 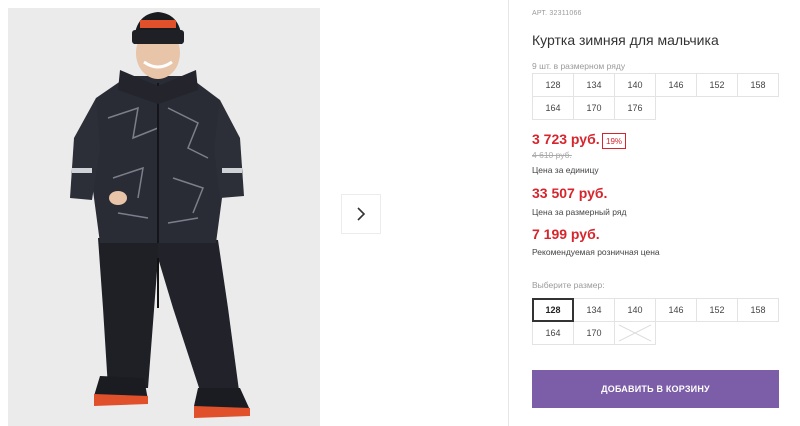 I want to click on size-option-146: 146, so click(x=676, y=310).